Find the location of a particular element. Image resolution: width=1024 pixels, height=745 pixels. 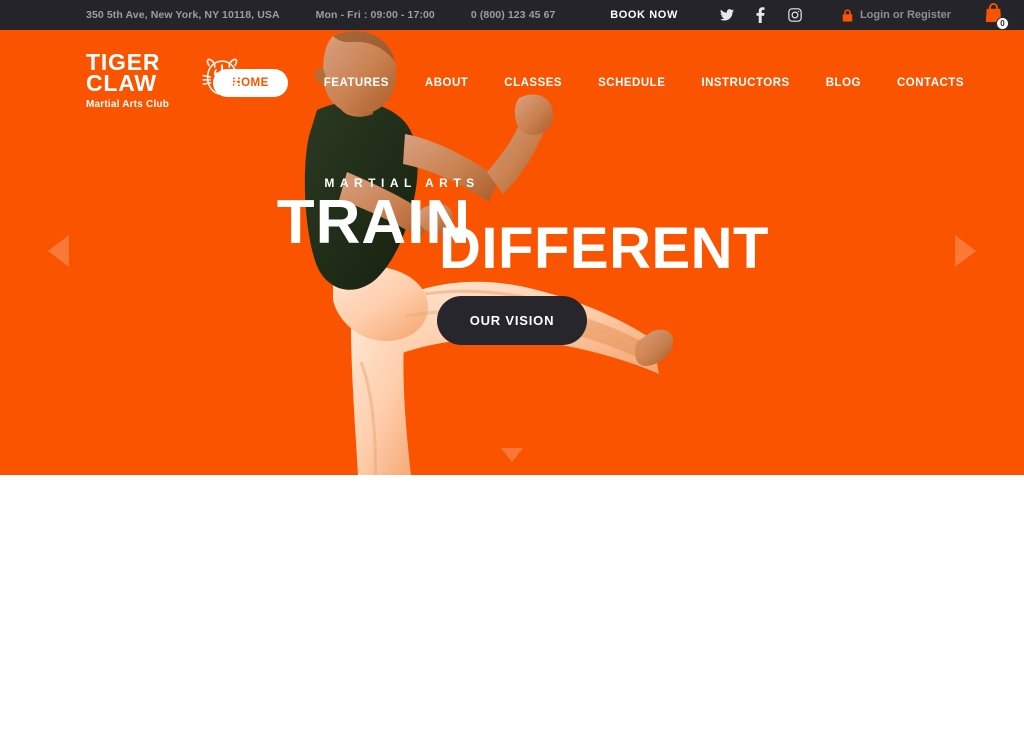

book-now-link: BOOK NOW is located at coordinates (644, 15).